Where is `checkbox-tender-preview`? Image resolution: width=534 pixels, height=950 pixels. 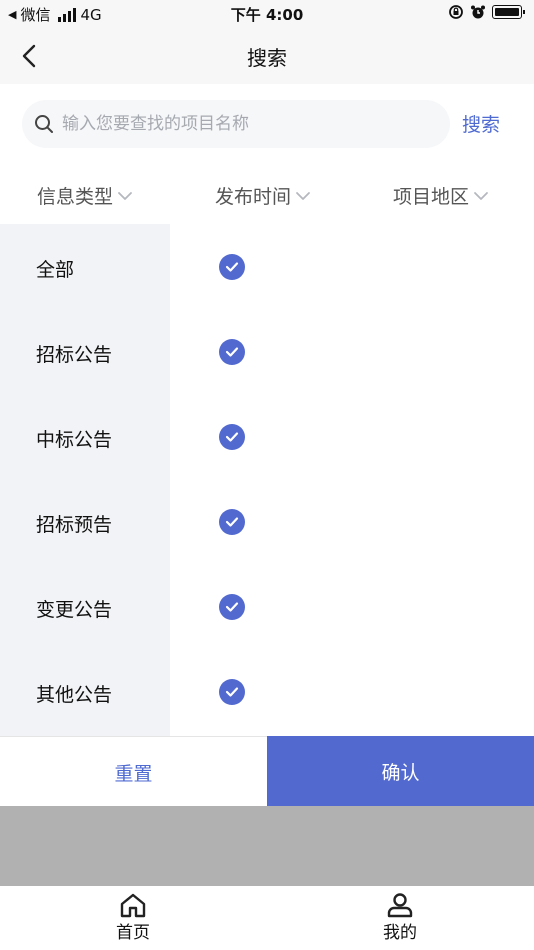 checkbox-tender-preview is located at coordinates (232, 522).